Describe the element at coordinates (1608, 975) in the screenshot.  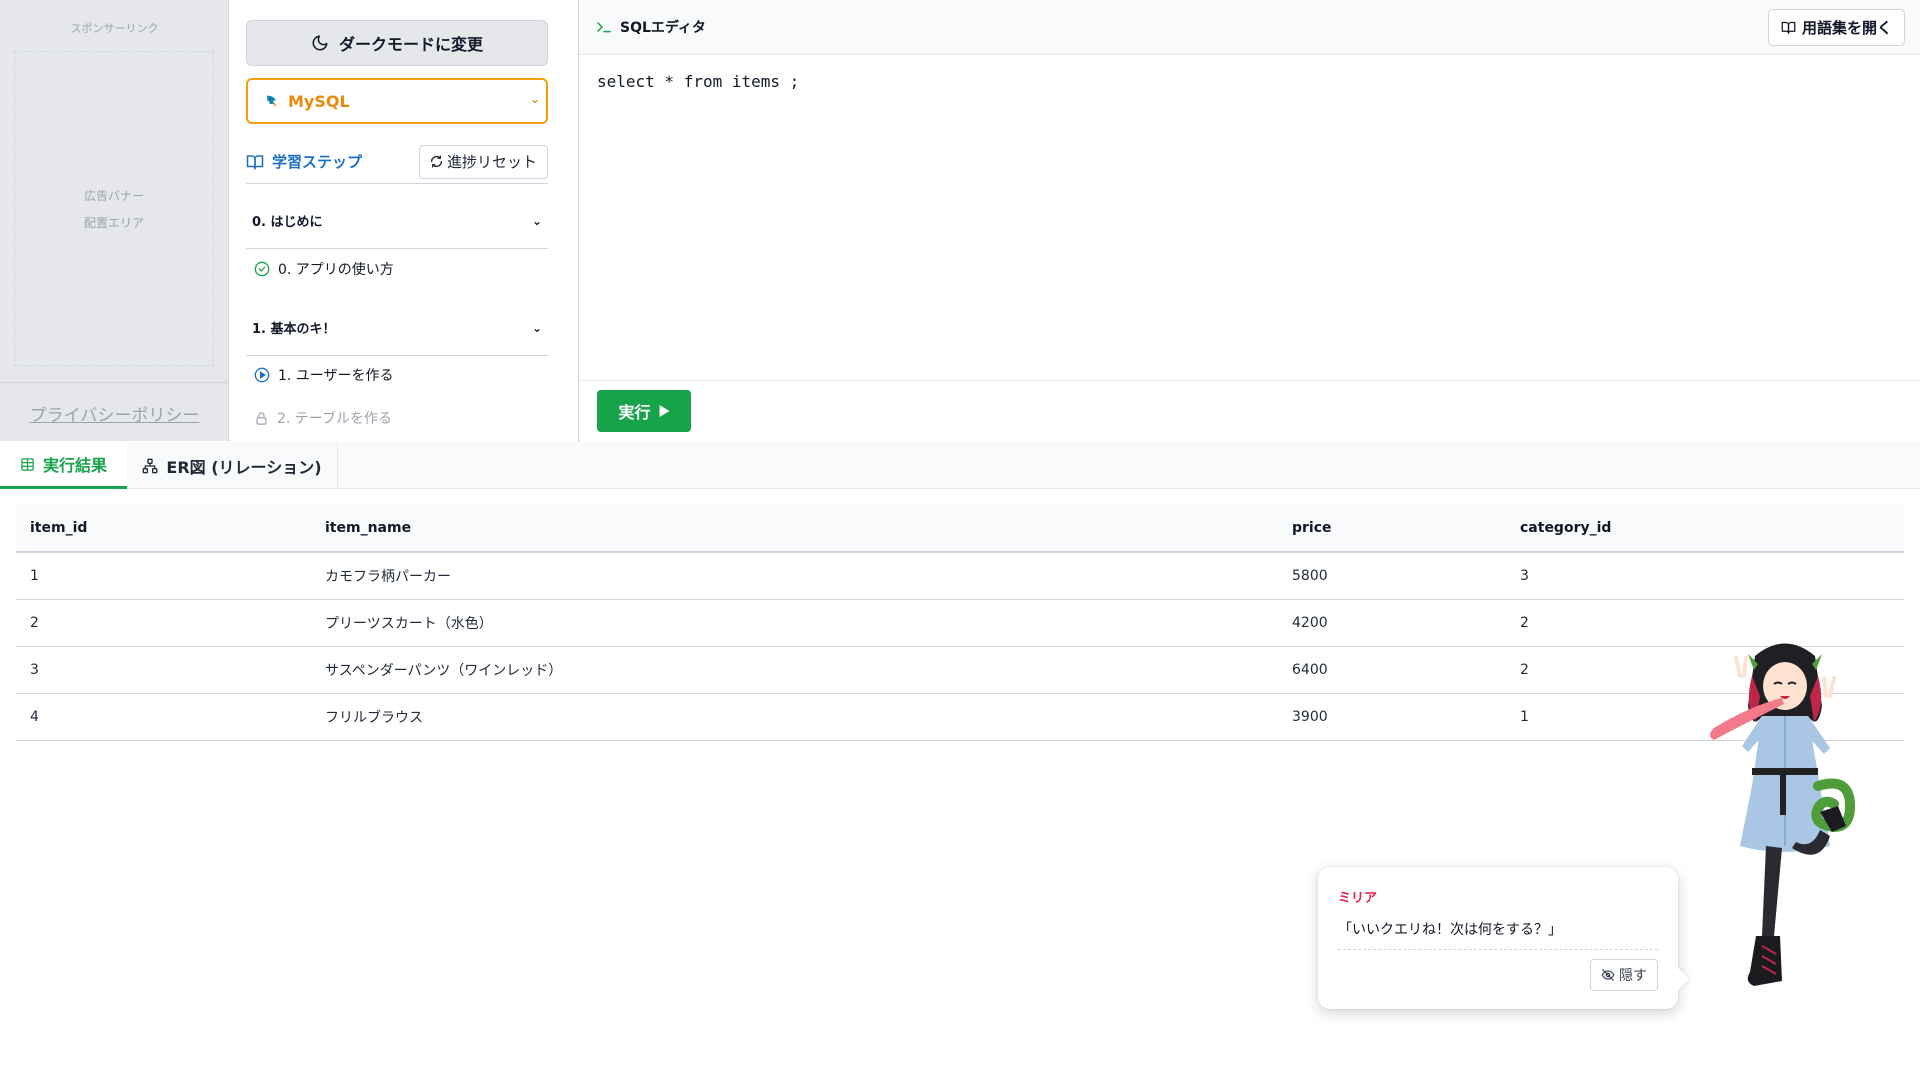
I see `eye-off-icon` at that location.